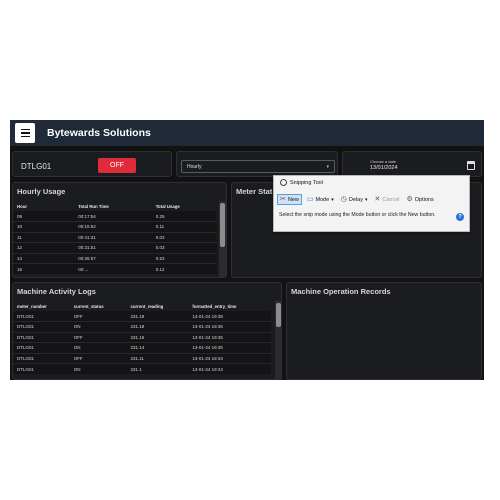 The width and height of the screenshot is (500, 500). I want to click on table-cell: 09, so click(20, 216).